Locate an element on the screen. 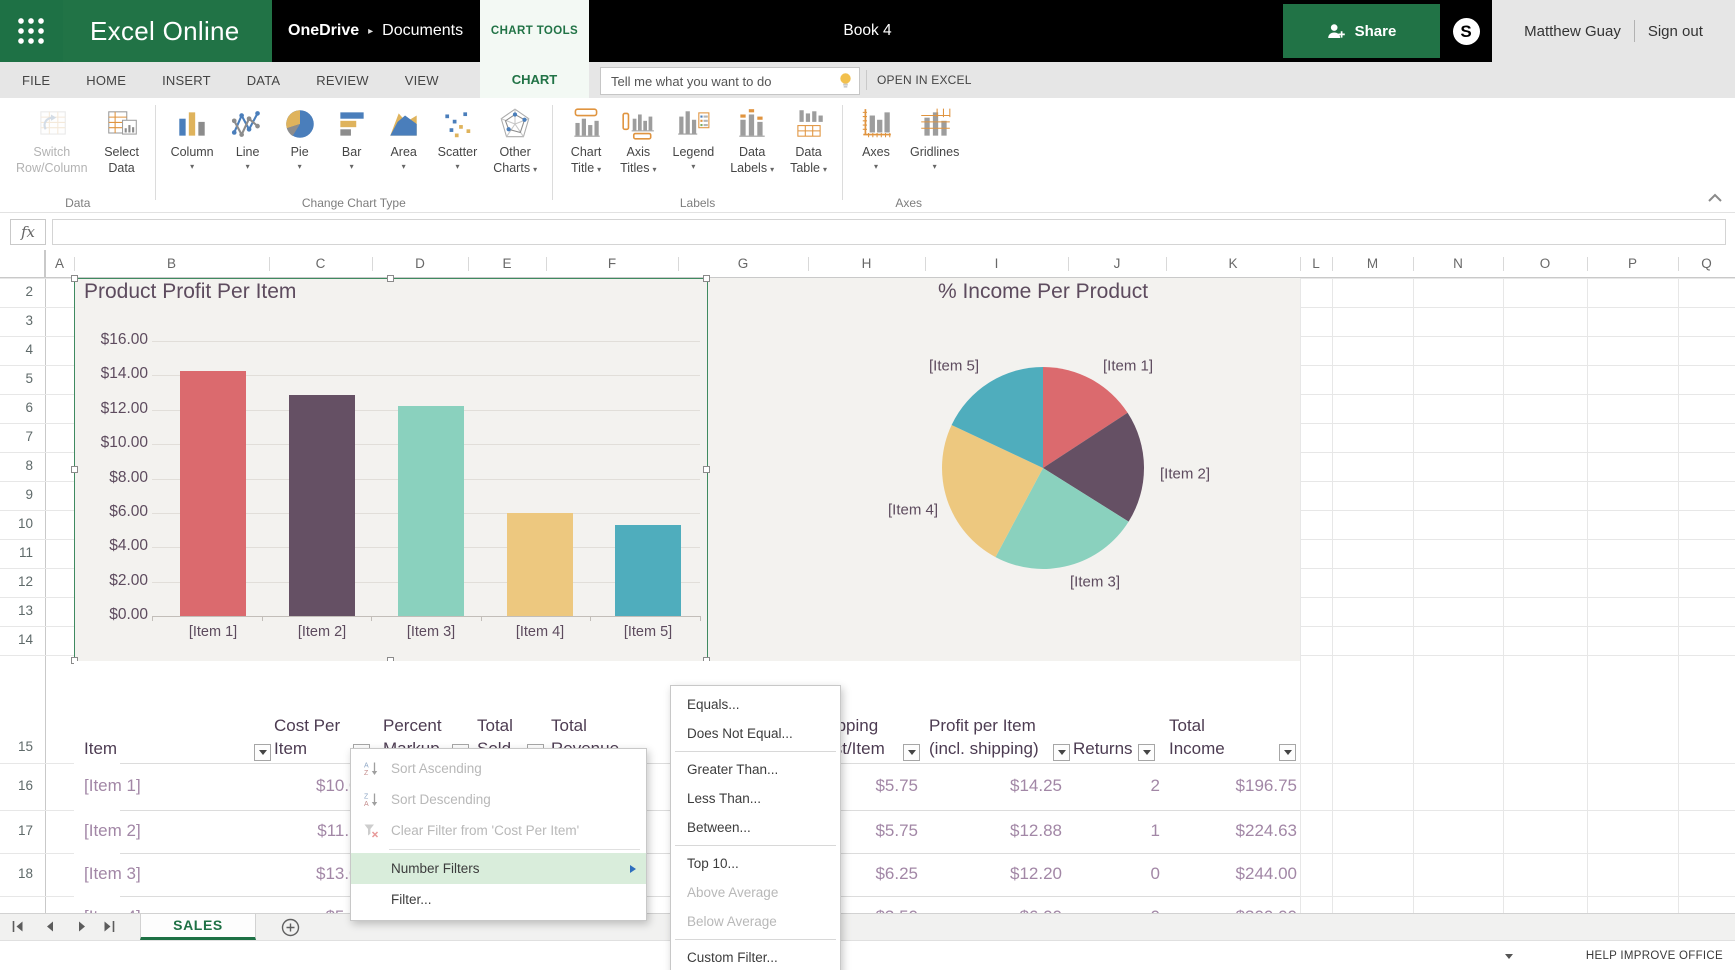  column-header-F: F is located at coordinates (612, 264).